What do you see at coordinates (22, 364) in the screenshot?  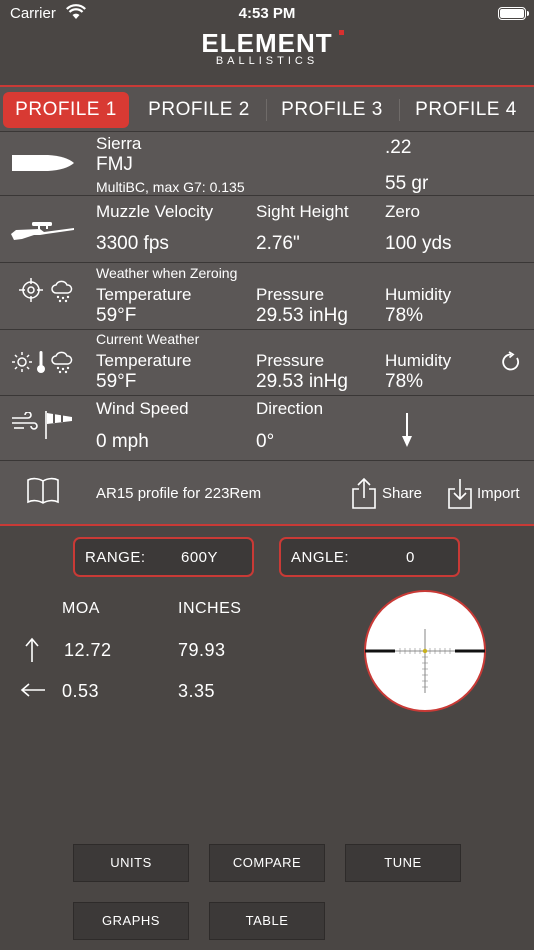 I see `sun-icon` at bounding box center [22, 364].